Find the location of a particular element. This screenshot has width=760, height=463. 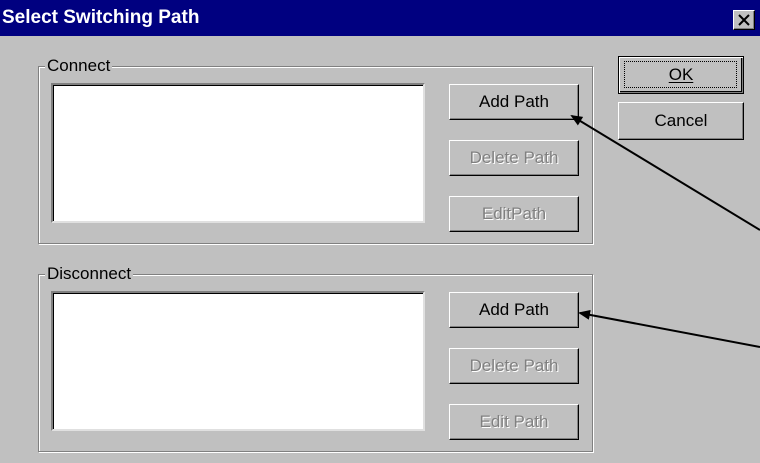

ok-button-label: OK is located at coordinates (681, 74).